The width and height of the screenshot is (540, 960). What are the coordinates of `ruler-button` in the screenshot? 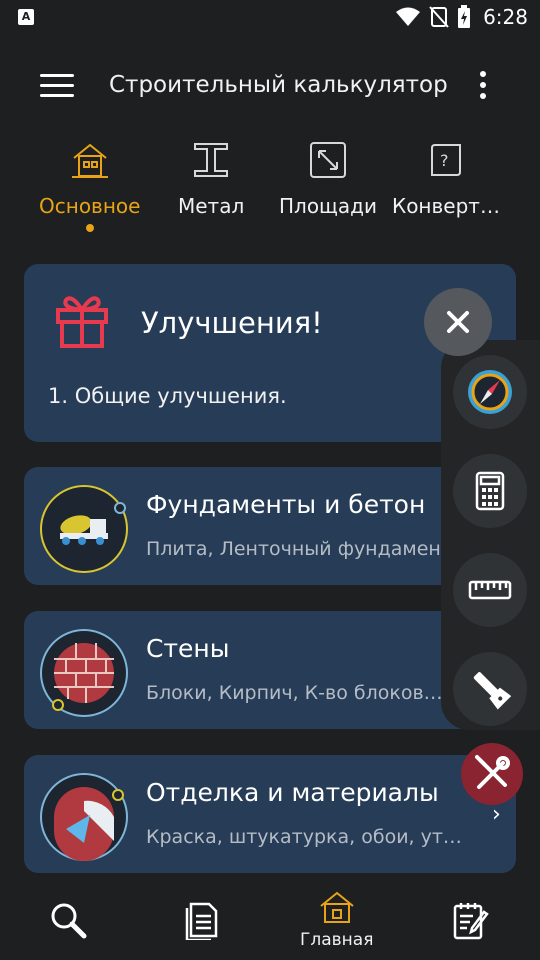 It's located at (490, 590).